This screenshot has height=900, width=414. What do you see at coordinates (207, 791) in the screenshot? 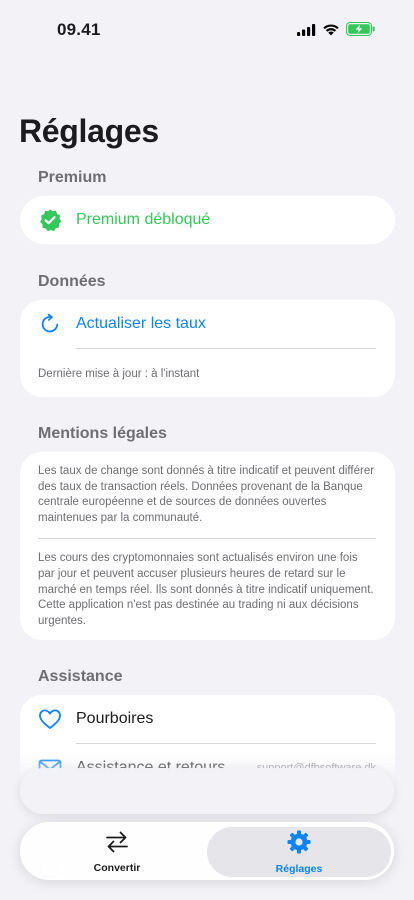
I see `floating-panel` at bounding box center [207, 791].